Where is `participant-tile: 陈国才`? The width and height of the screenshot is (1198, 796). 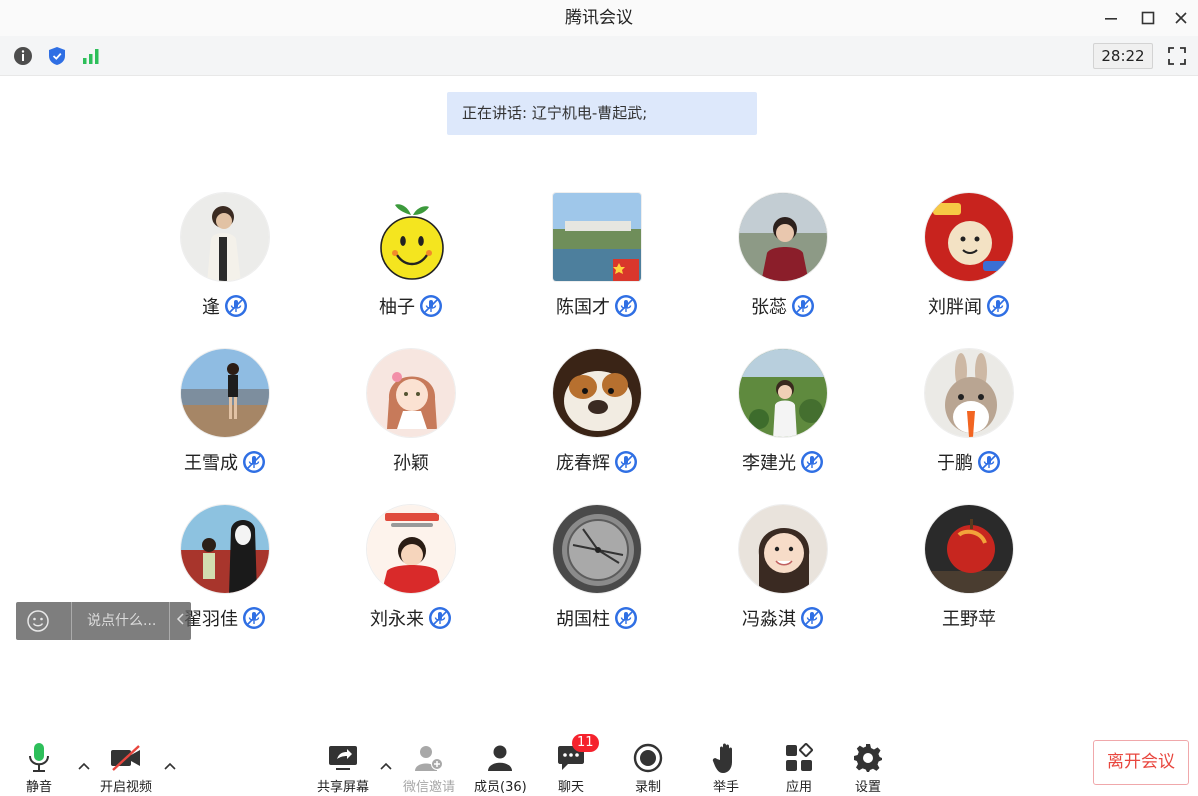 participant-tile: 陈国才 is located at coordinates (597, 270).